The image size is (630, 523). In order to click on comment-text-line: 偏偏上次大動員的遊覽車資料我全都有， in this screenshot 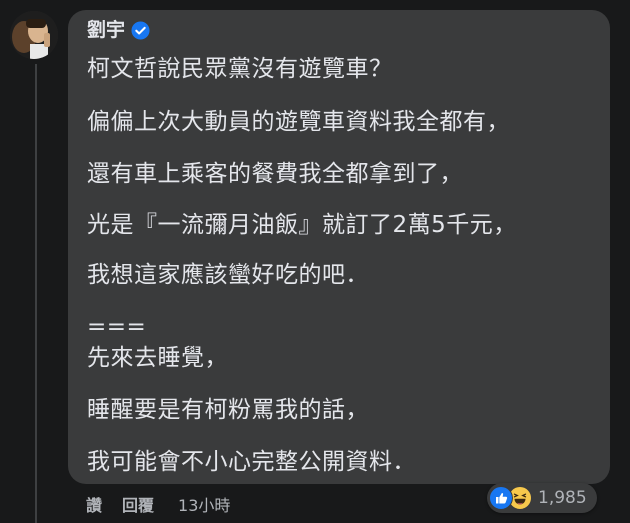, I will do `click(298, 122)`.